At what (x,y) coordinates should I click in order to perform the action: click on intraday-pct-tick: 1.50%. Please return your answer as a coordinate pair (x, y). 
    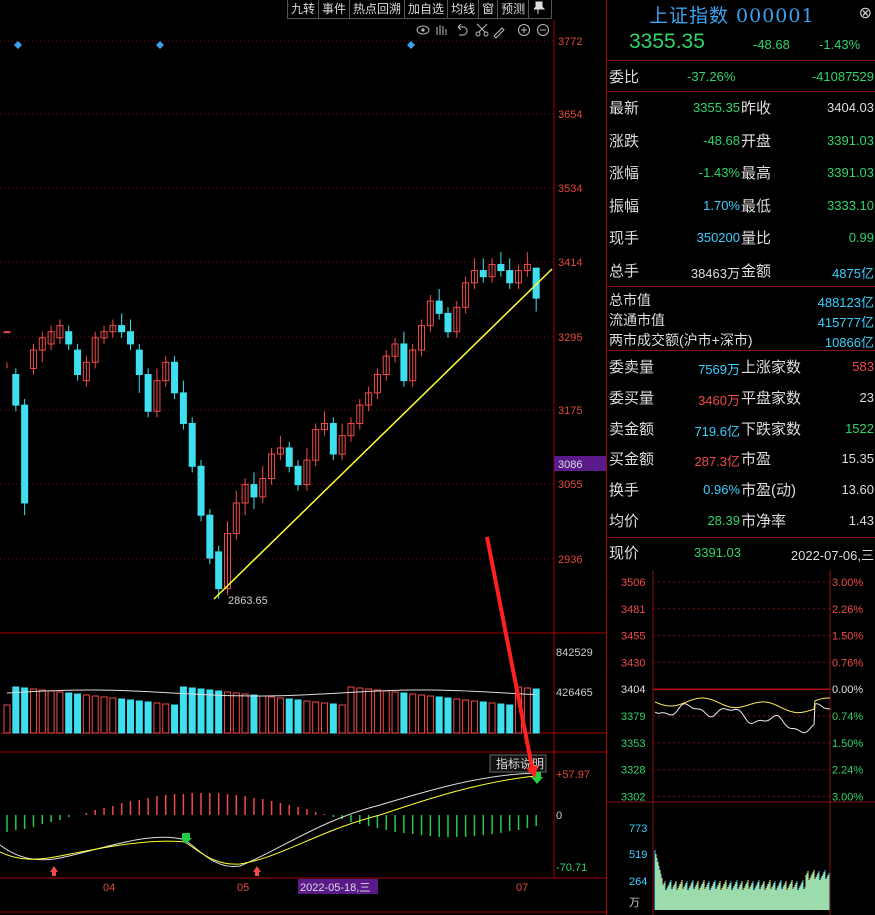
    Looking at the image, I should click on (847, 637).